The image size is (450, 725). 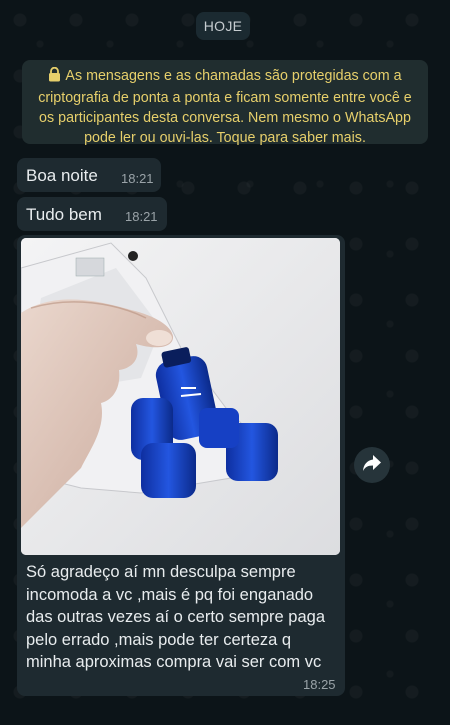 I want to click on forward-icon, so click(x=372, y=465).